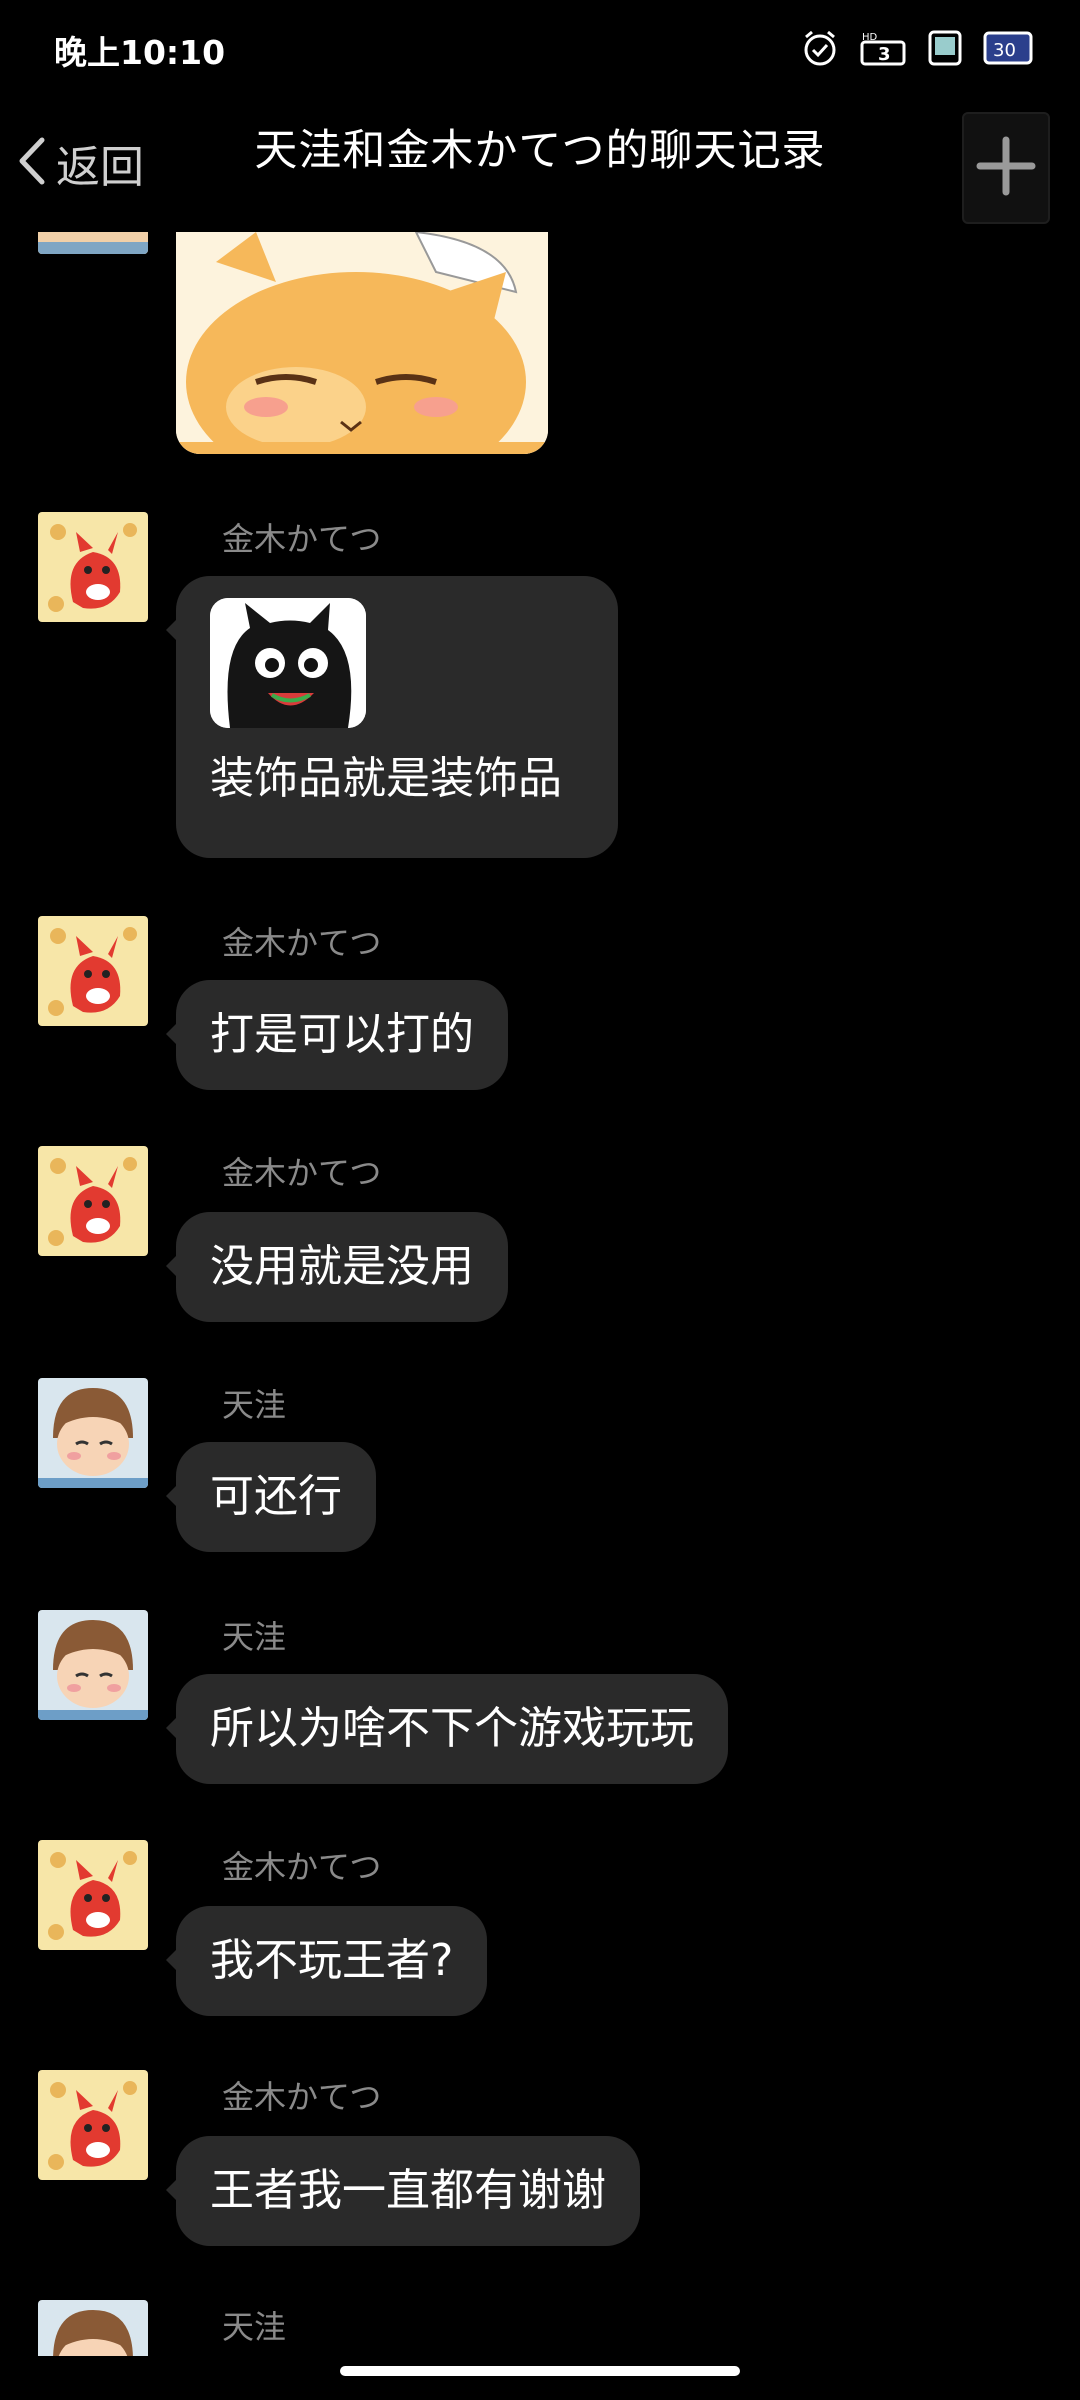  I want to click on nav-bar: 返回 天洼和金木かてつ的聊天记录, so click(540, 163).